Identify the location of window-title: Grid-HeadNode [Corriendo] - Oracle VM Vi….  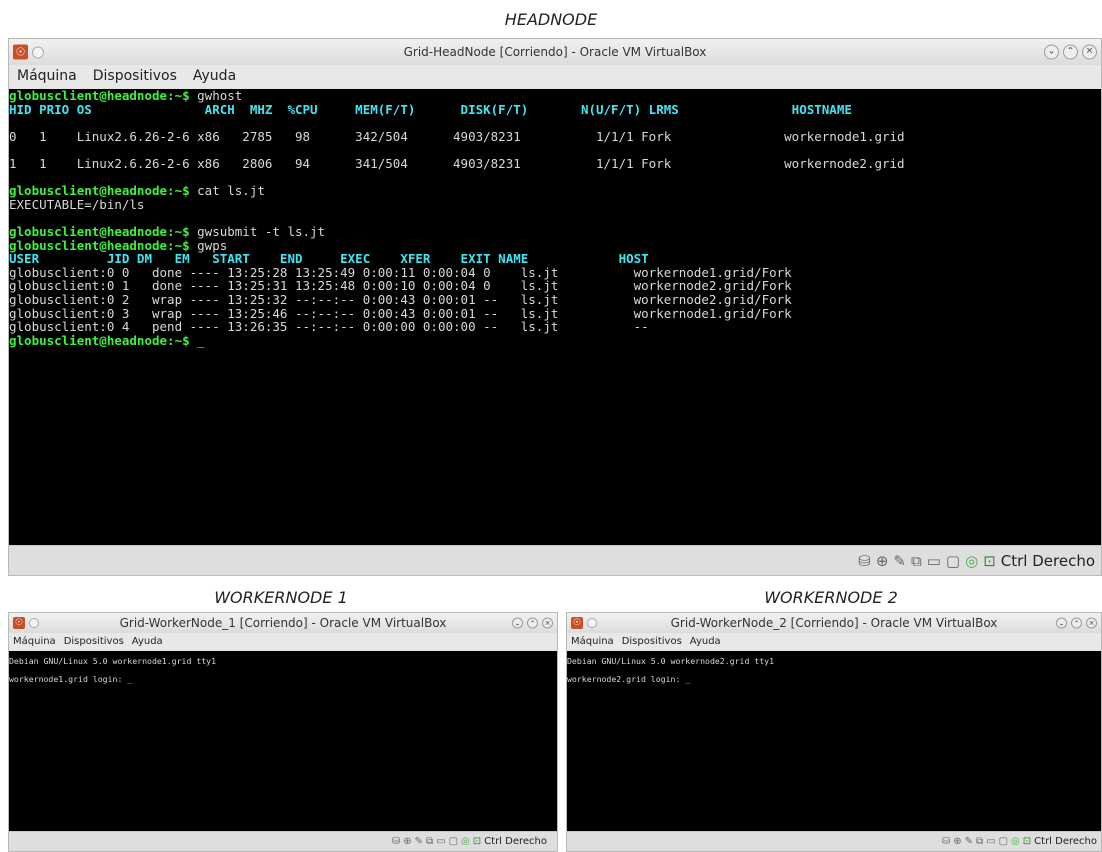
(555, 52).